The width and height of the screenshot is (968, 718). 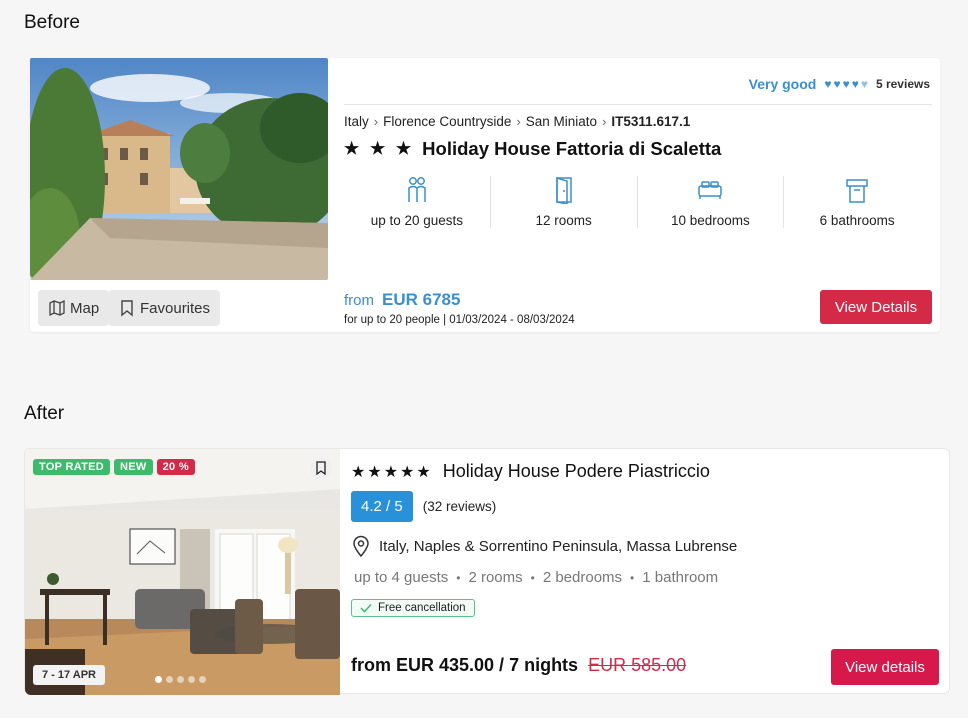 What do you see at coordinates (57, 308) in the screenshot?
I see `map-icon` at bounding box center [57, 308].